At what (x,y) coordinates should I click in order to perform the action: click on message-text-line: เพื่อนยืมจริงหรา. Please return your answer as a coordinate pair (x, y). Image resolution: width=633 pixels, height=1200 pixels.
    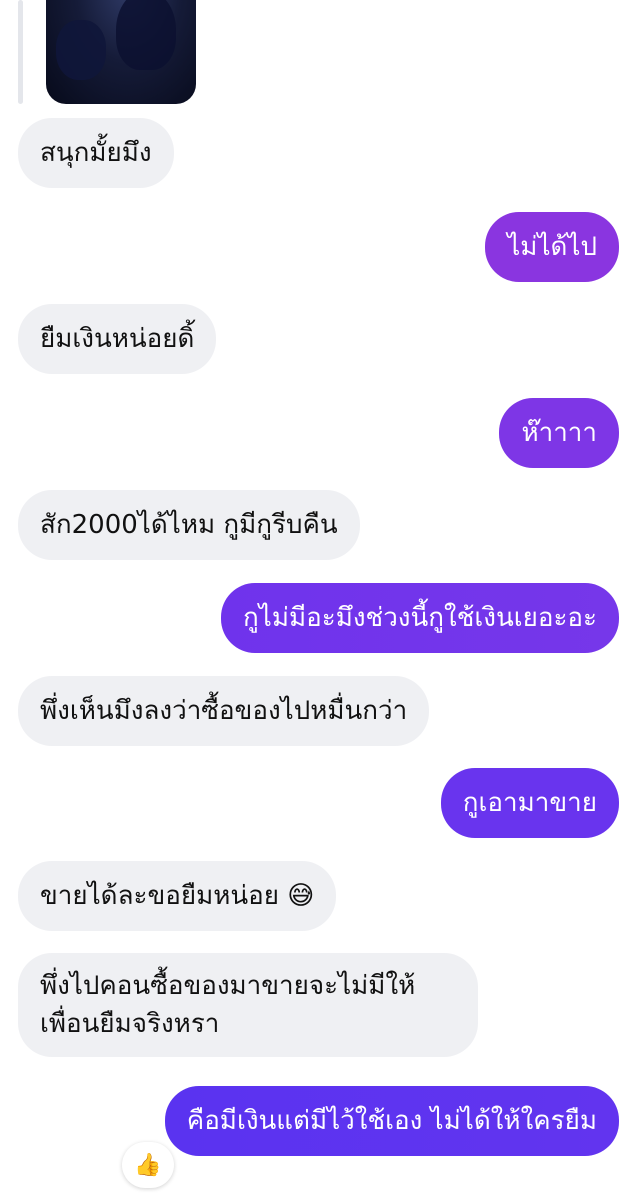
    Looking at the image, I should click on (130, 1024).